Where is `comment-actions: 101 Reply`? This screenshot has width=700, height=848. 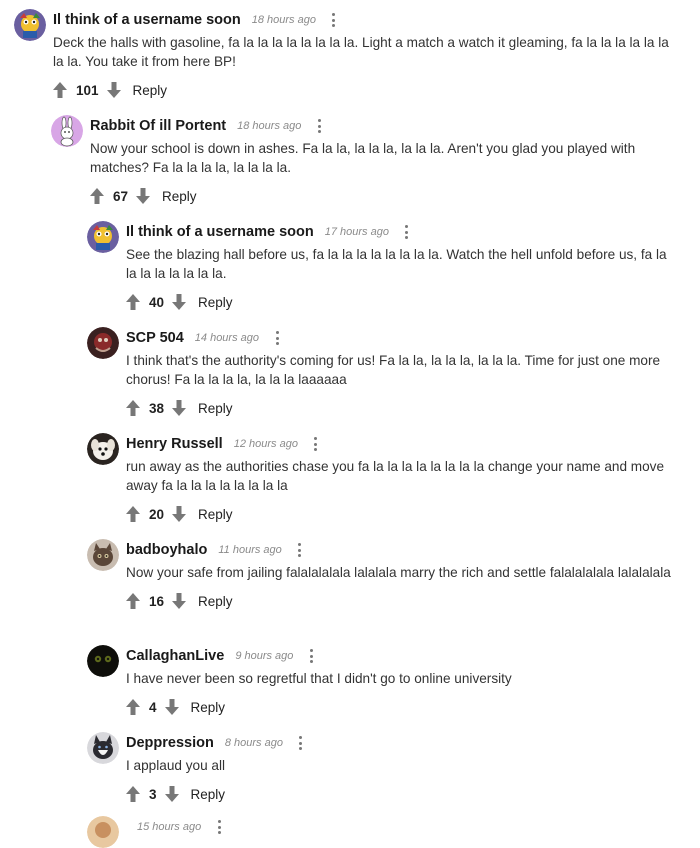 comment-actions: 101 Reply is located at coordinates (368, 90).